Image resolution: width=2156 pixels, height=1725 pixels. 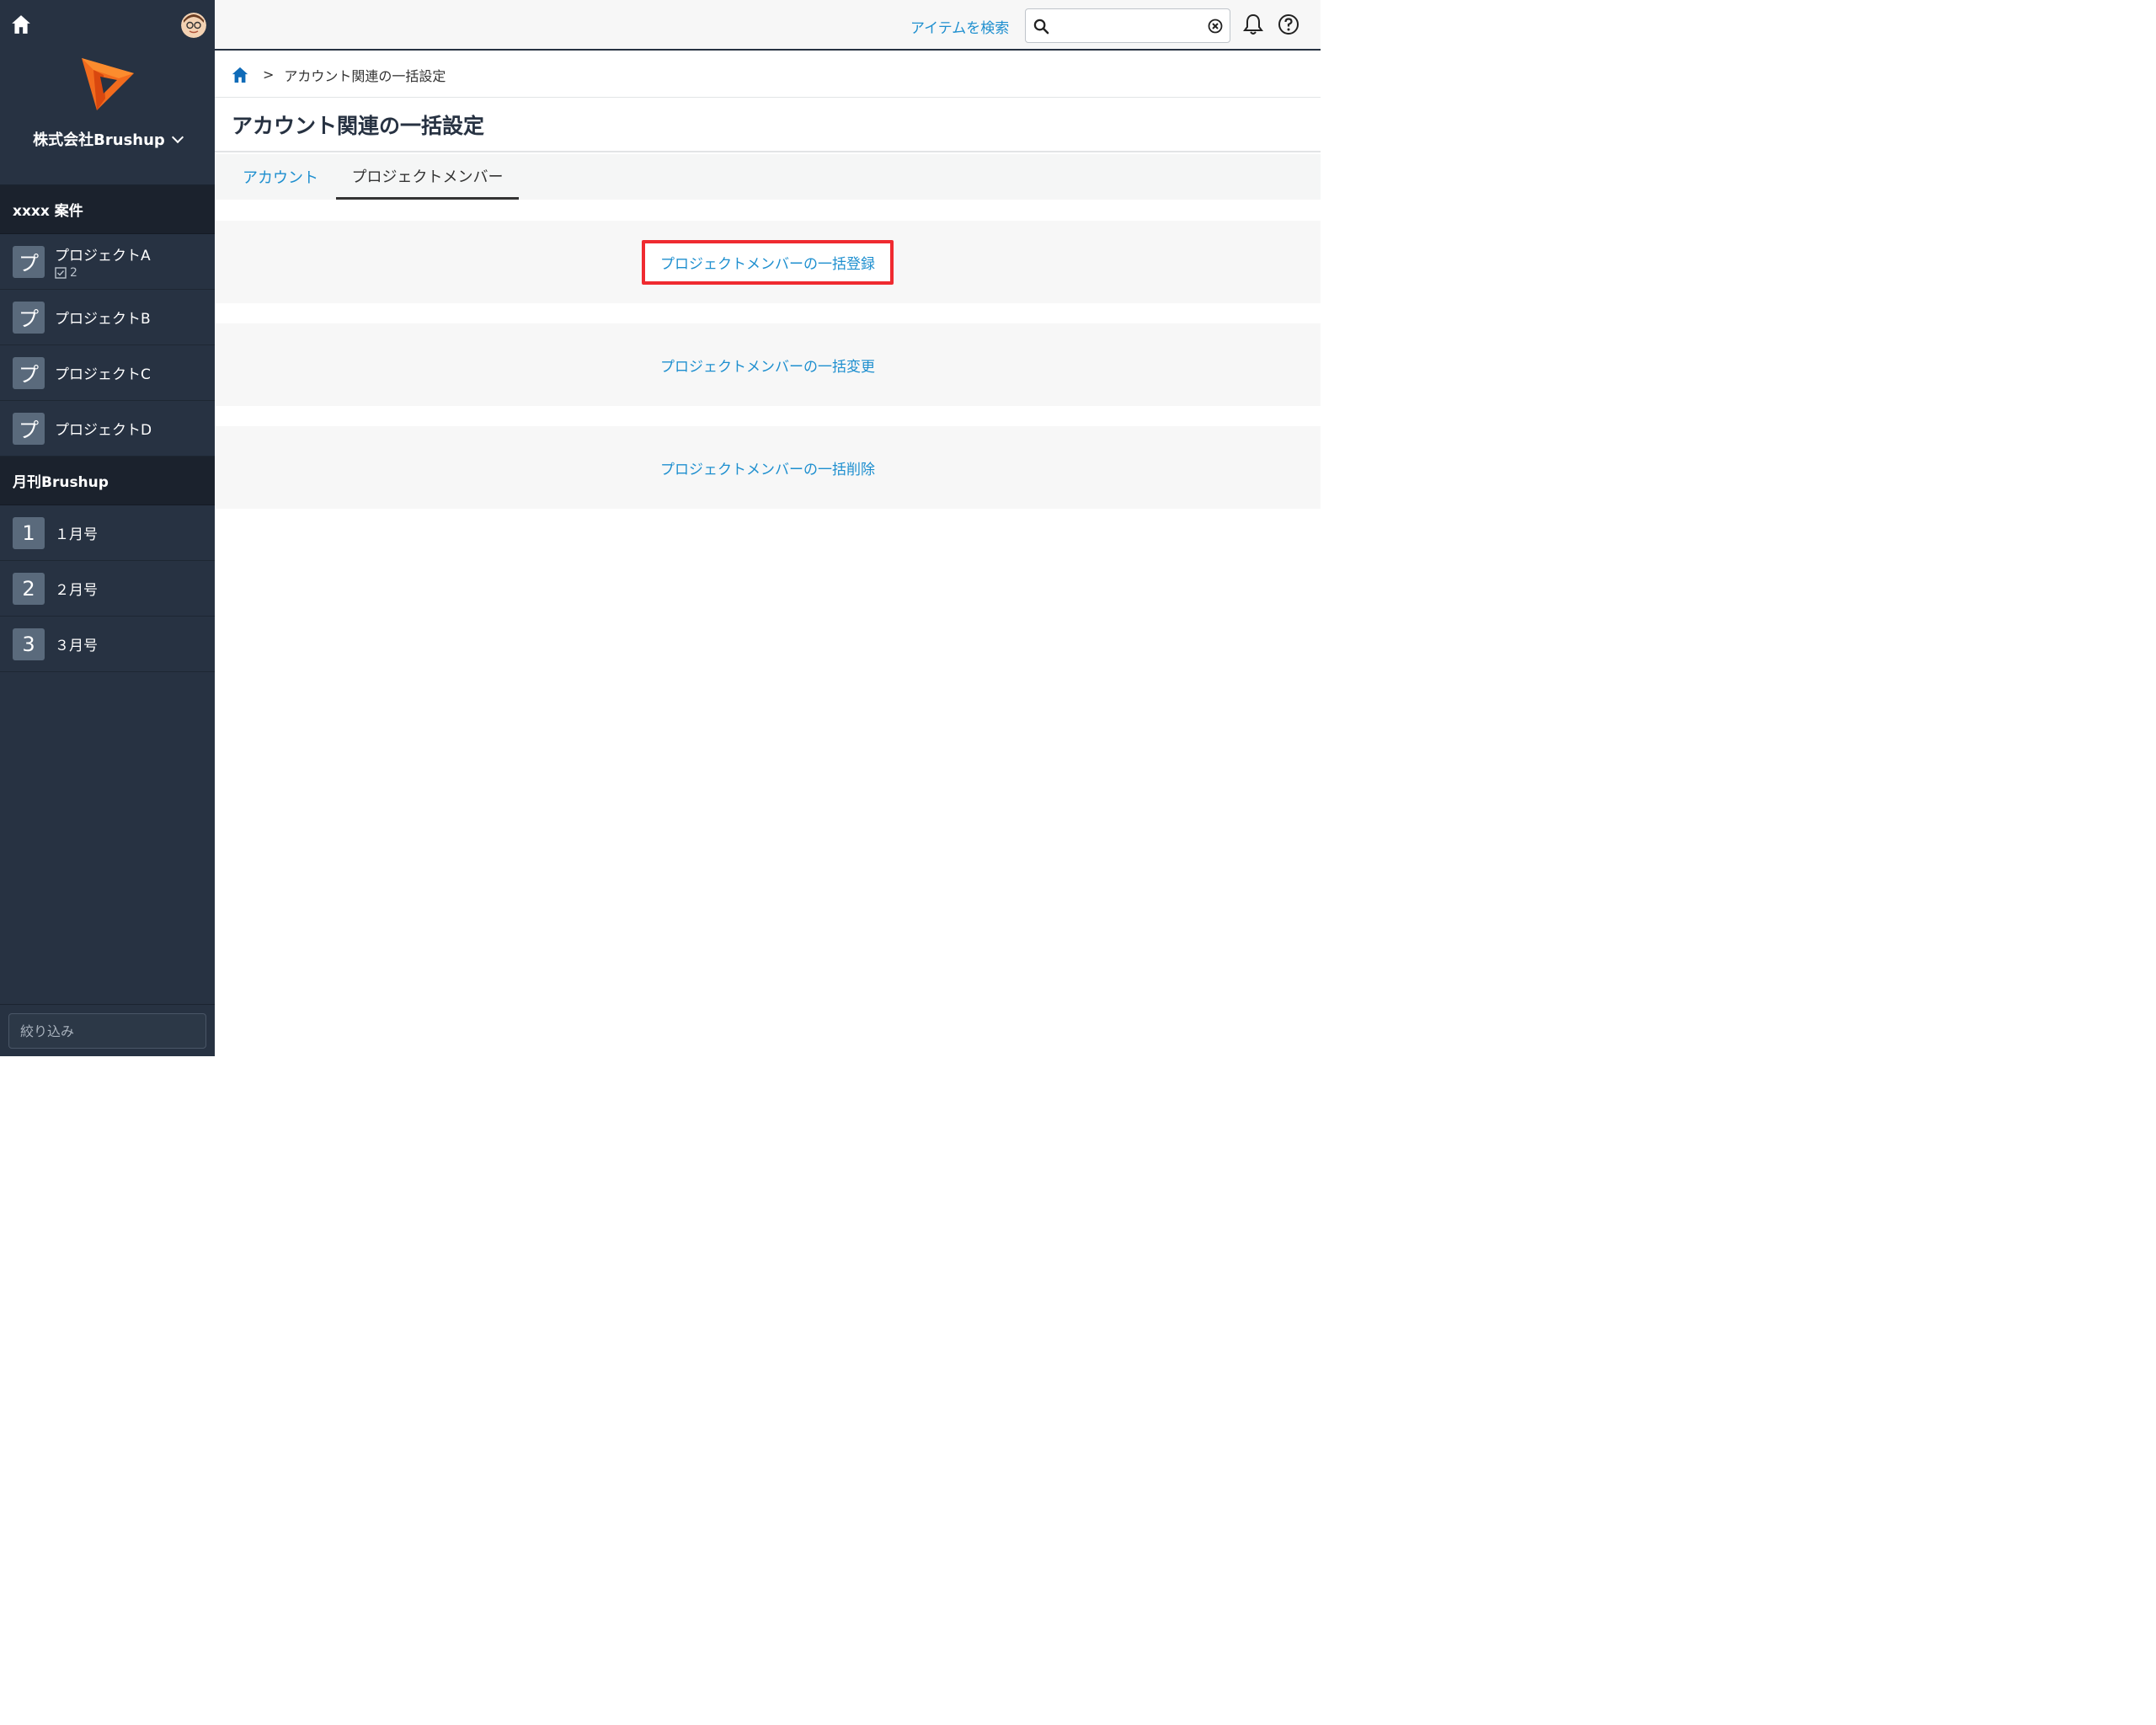 What do you see at coordinates (103, 273) in the screenshot?
I see `task-count: 2` at bounding box center [103, 273].